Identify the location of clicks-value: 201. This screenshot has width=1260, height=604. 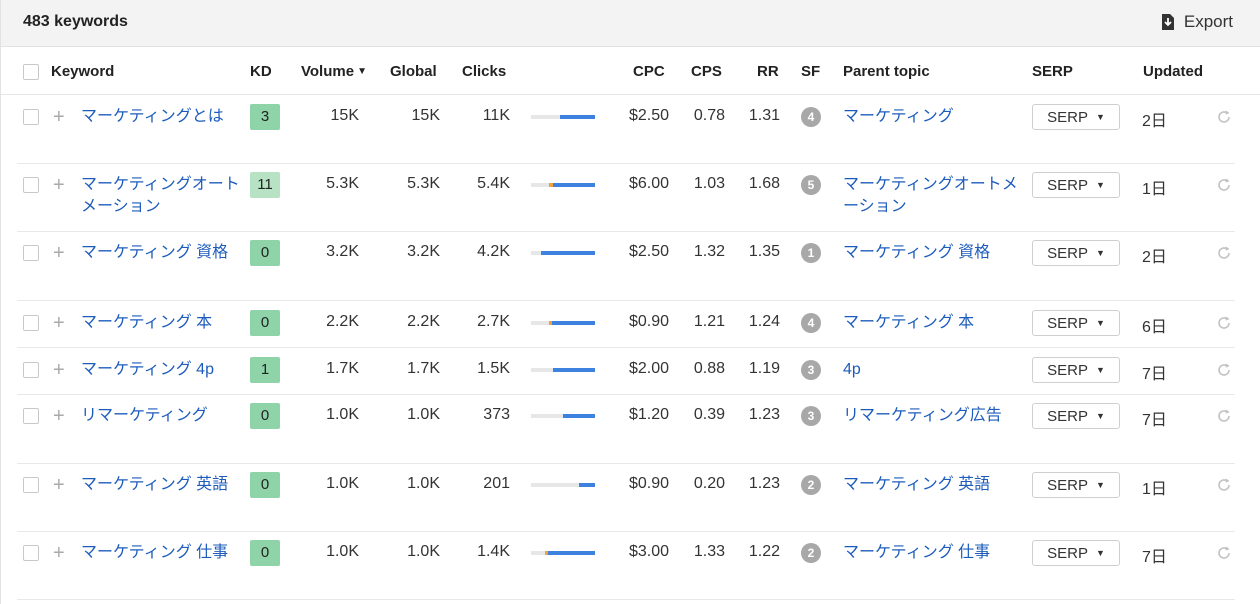
(496, 483).